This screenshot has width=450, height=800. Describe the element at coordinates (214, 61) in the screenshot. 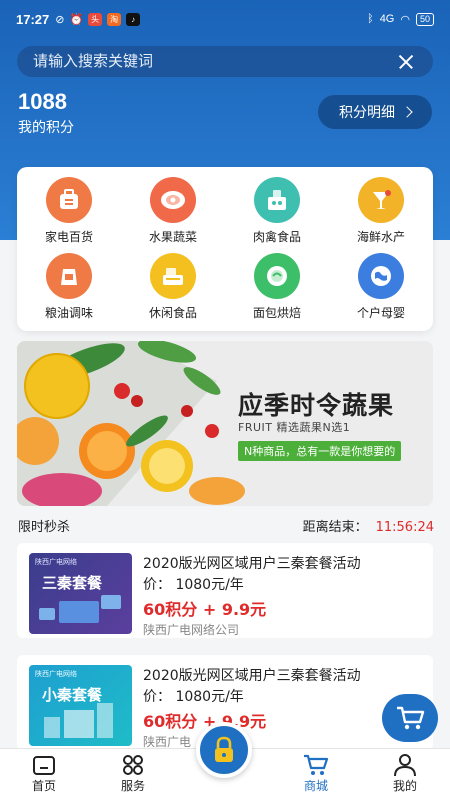

I see `search-input` at that location.